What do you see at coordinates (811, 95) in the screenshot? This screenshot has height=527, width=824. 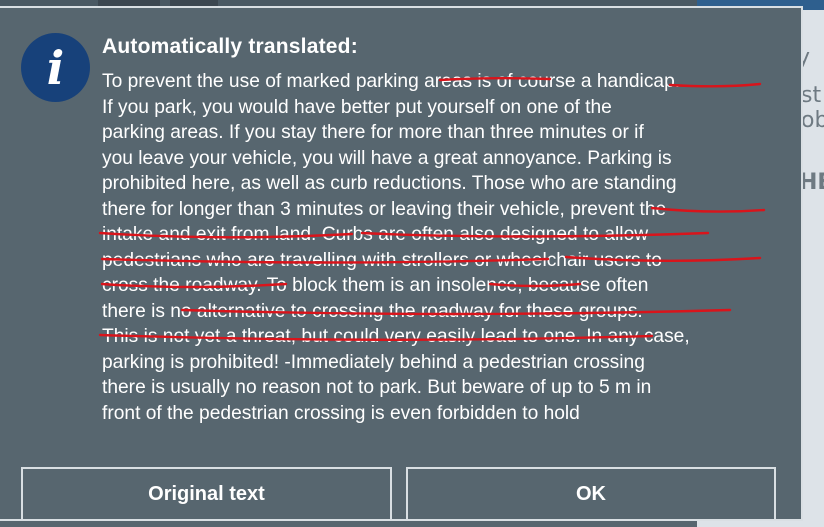 I see `background-text-fragment: st` at bounding box center [811, 95].